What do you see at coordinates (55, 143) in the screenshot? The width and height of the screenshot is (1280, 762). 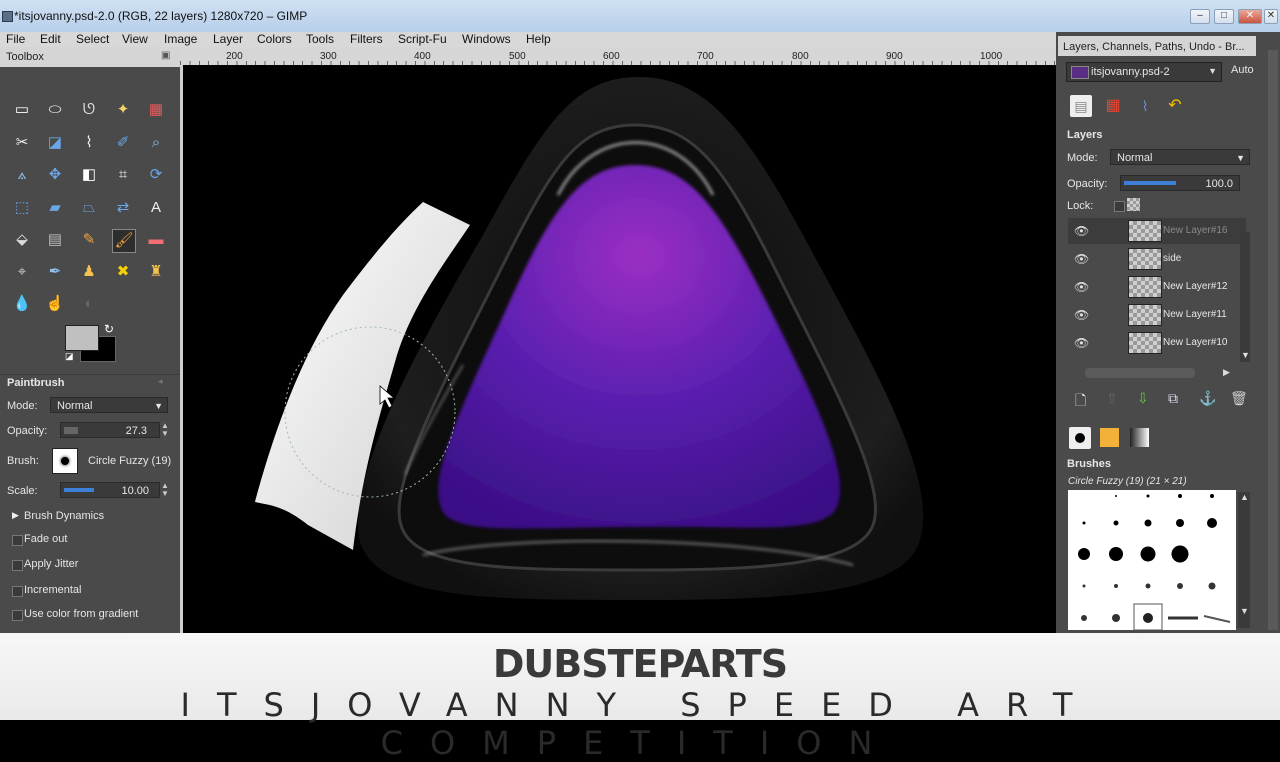 I see `foreground-select-icon: ◪` at bounding box center [55, 143].